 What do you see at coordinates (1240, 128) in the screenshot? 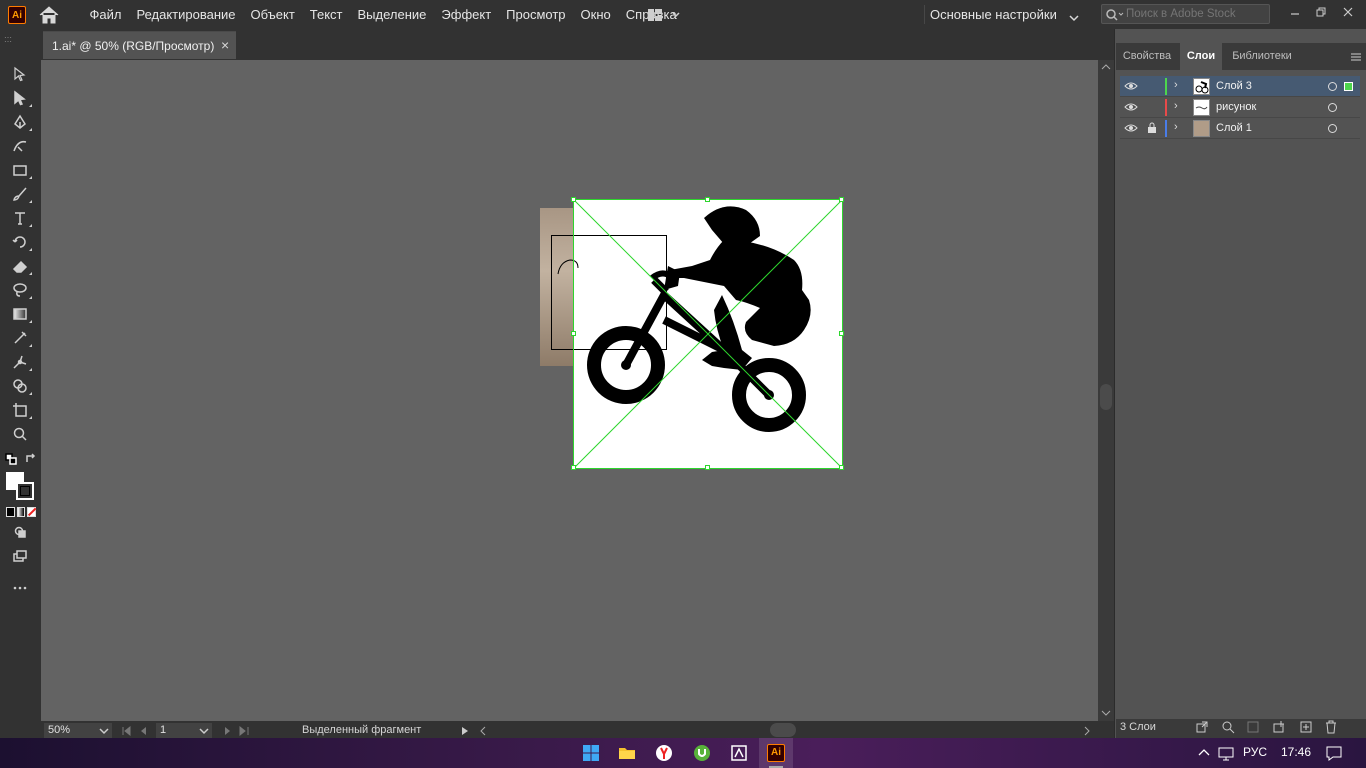
I see `layer-row: › Слой 1` at bounding box center [1240, 128].